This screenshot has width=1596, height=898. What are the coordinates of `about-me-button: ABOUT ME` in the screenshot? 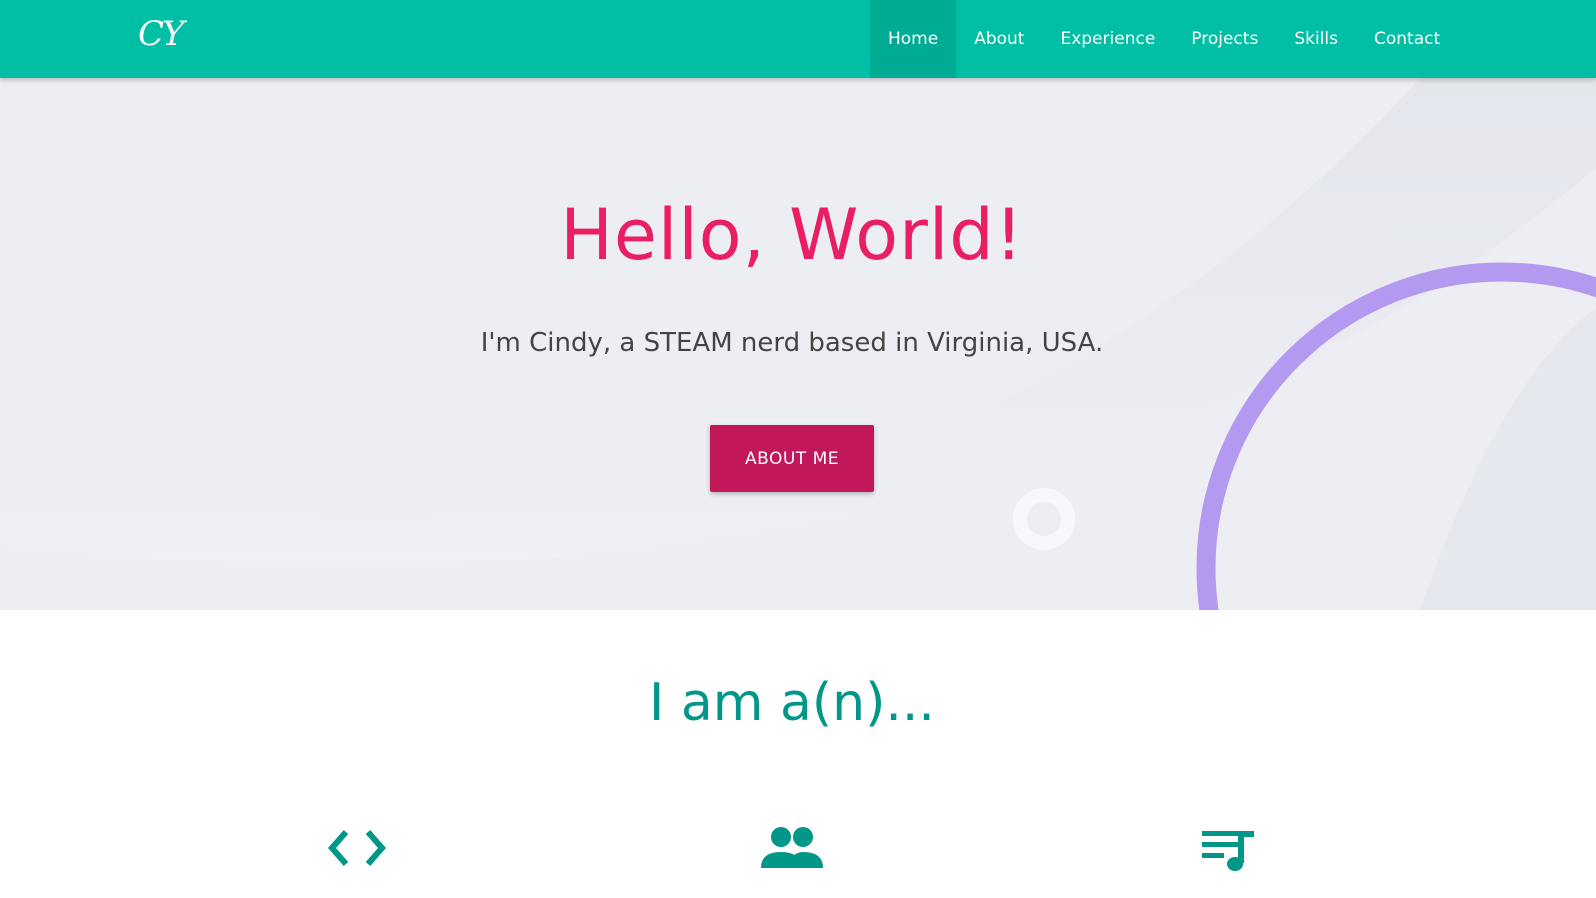 It's located at (792, 458).